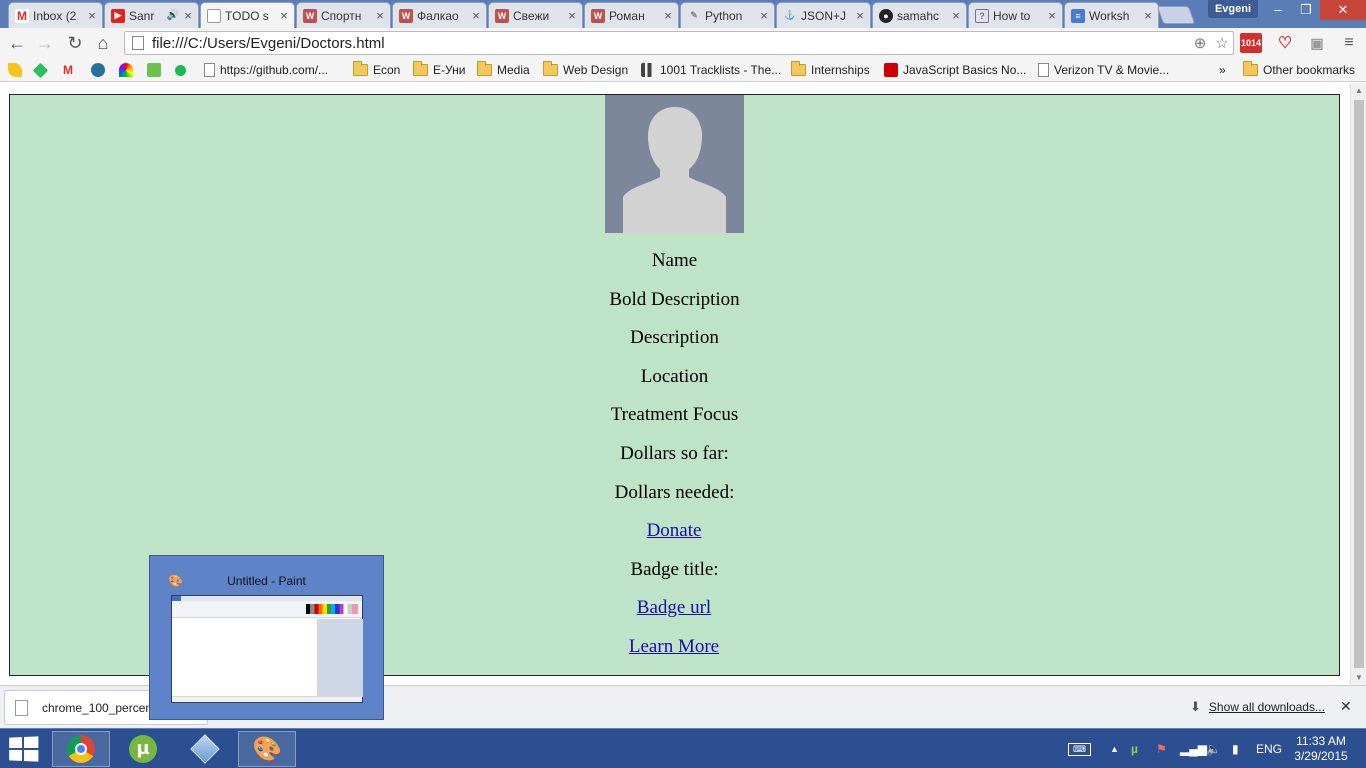 Image resolution: width=1366 pixels, height=768 pixels. Describe the element at coordinates (1321, 749) in the screenshot. I see `system-clock: 11:33 AM 3/29/2015` at that location.